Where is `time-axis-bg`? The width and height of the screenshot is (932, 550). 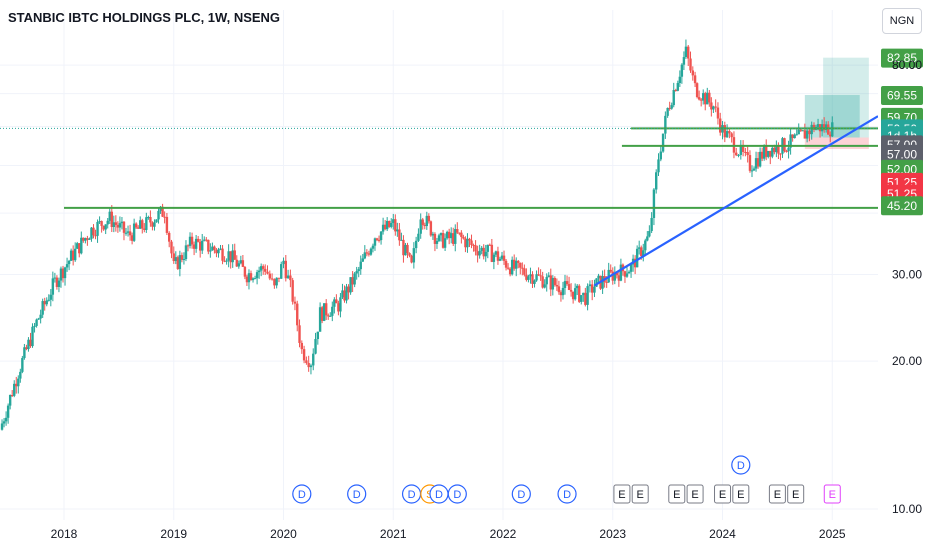 time-axis-bg is located at coordinates (466, 535).